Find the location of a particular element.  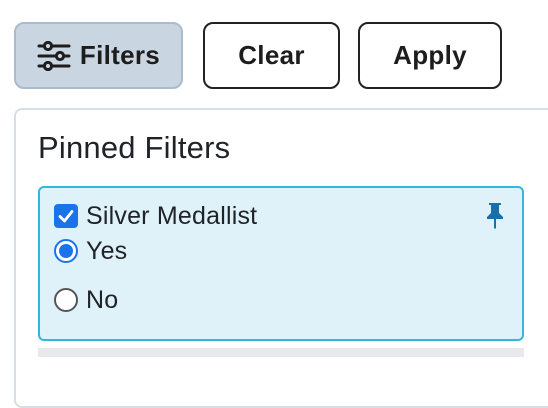

radio-button-yes is located at coordinates (66, 251).